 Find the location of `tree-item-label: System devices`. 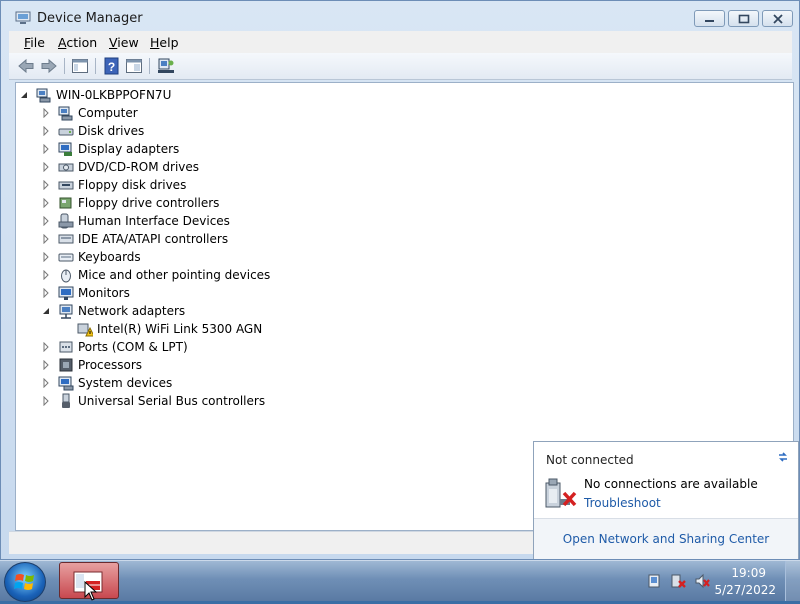

tree-item-label: System devices is located at coordinates (125, 383).